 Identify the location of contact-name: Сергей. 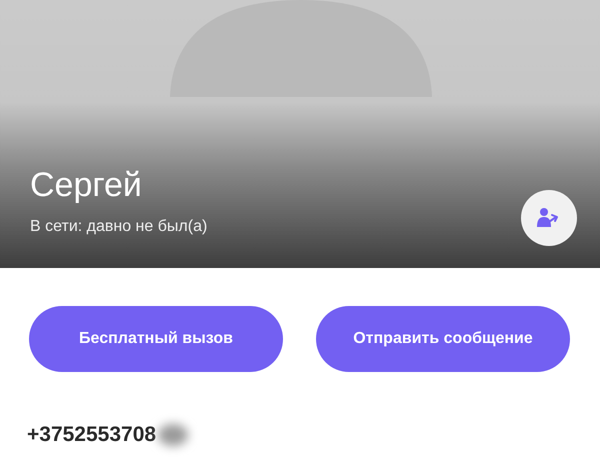
(86, 185).